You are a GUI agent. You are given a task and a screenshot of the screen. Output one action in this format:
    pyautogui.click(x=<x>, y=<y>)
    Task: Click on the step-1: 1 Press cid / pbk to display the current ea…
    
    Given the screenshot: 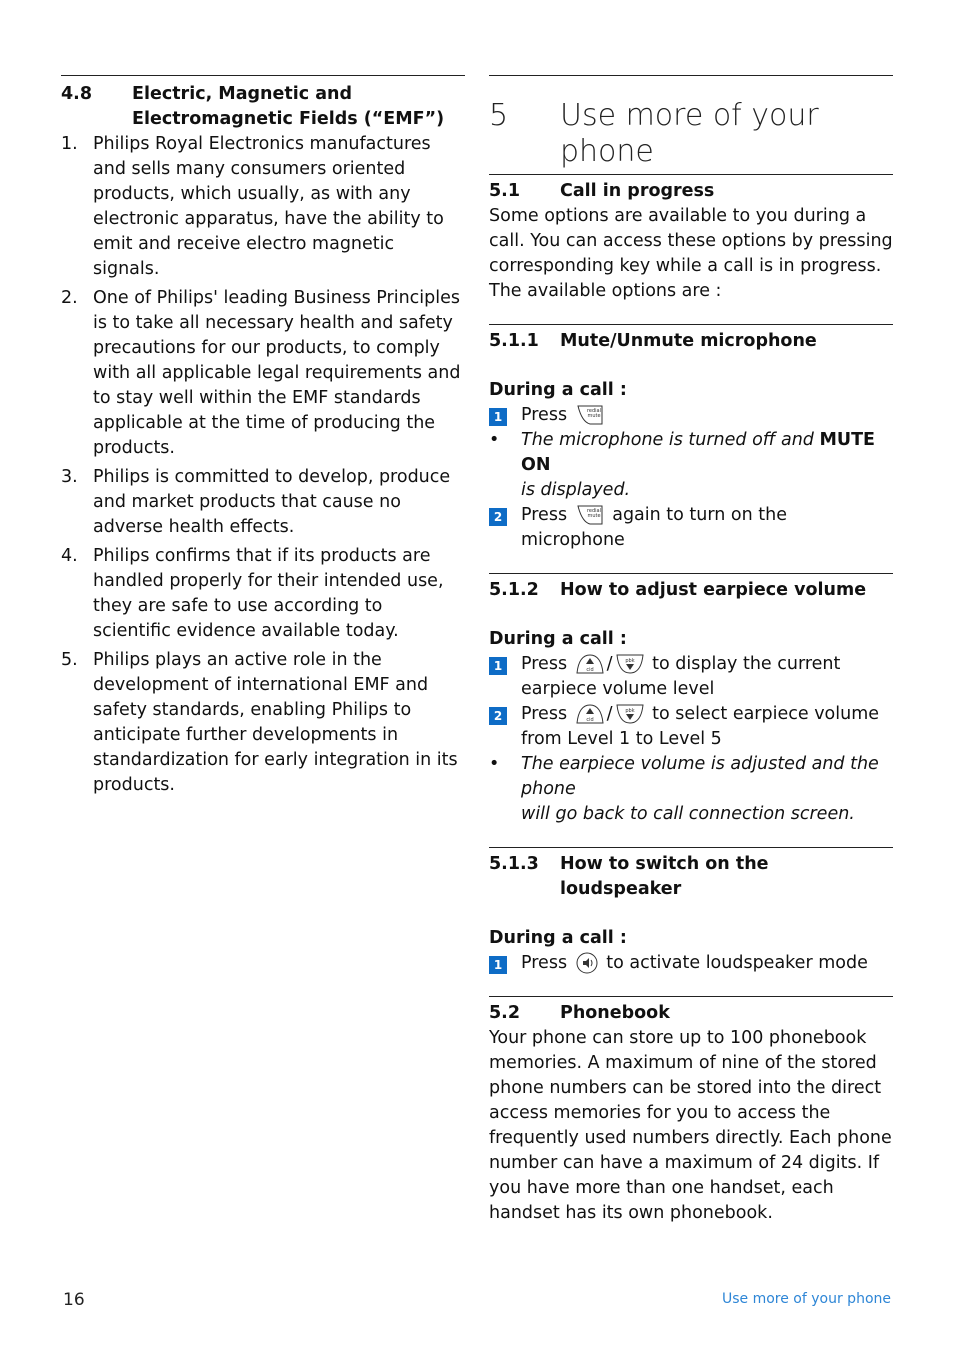 What is the action you would take?
    pyautogui.click(x=691, y=677)
    